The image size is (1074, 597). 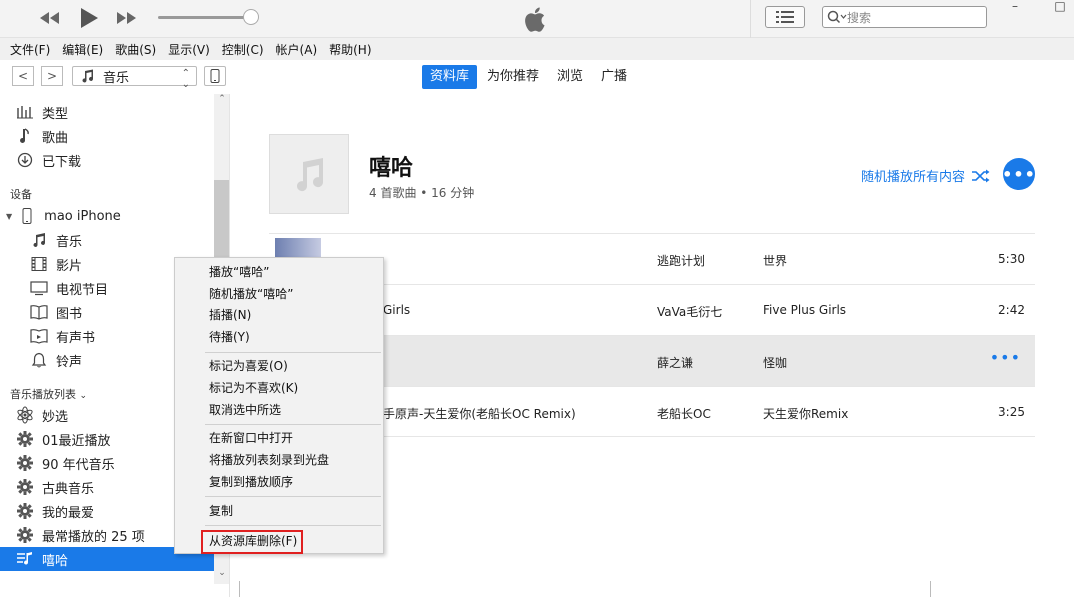 I want to click on player-toolbar: 搜索 – □, so click(x=537, y=19).